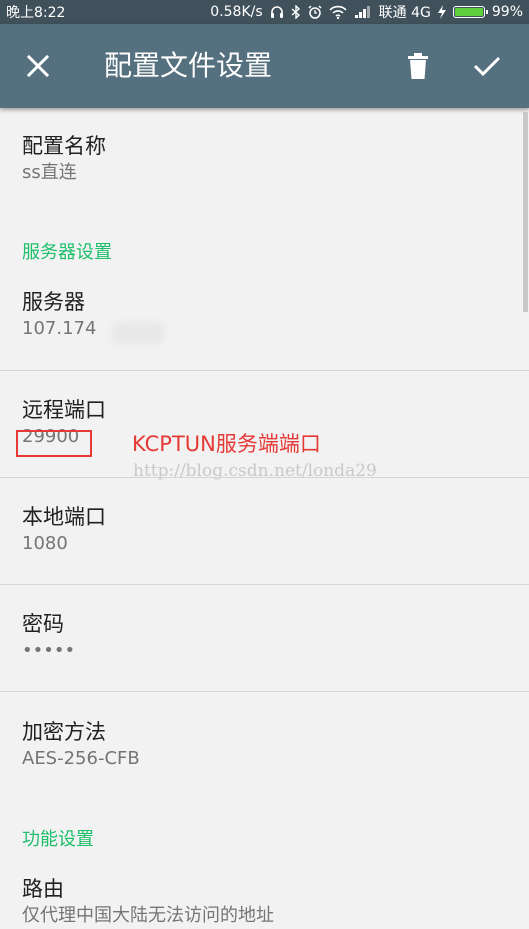  I want to click on carrier-label: 联通 4G, so click(404, 13).